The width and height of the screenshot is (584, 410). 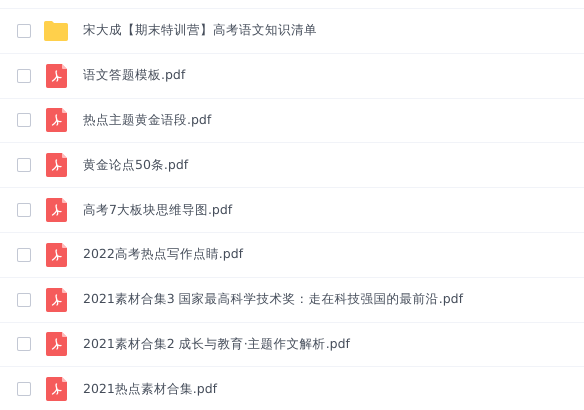 I want to click on file-row: 2021素材合集2 成长与教育·主题作文解析.pdf, so click(x=292, y=344).